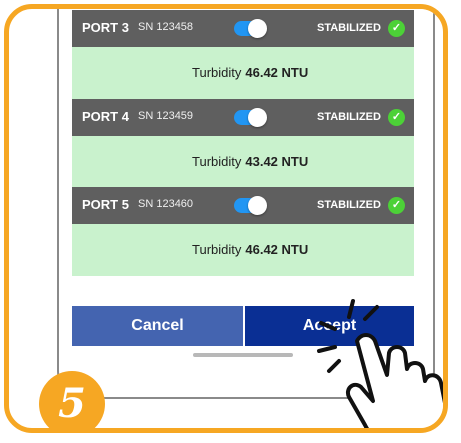  What do you see at coordinates (105, 116) in the screenshot?
I see `port-label: PORT 4` at bounding box center [105, 116].